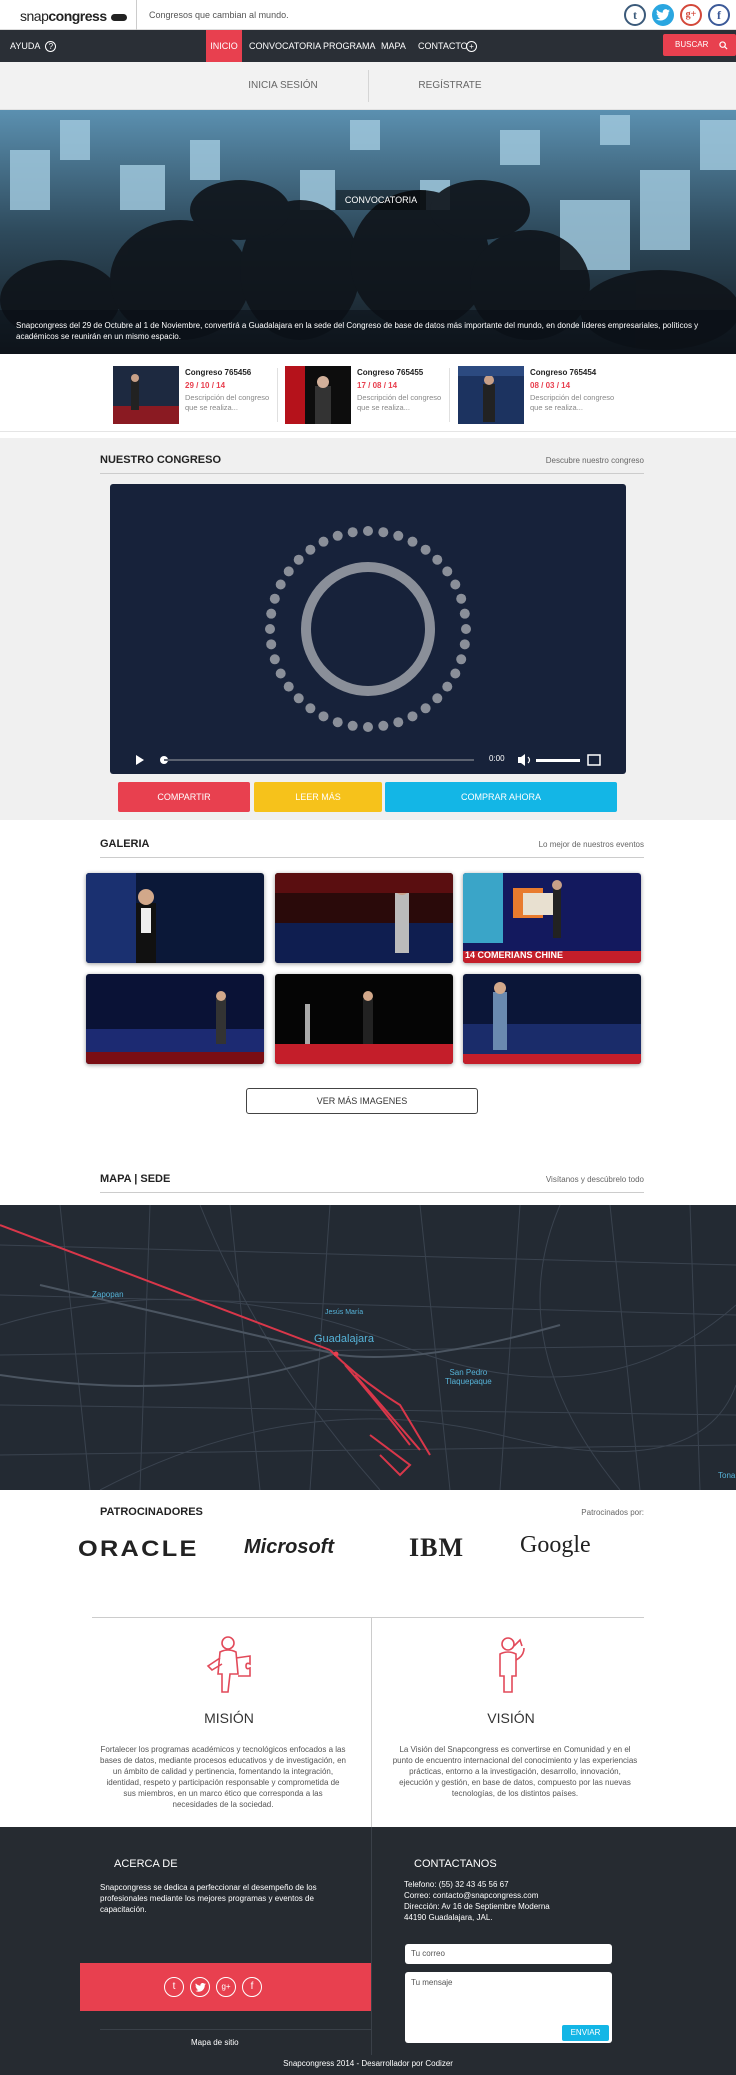  I want to click on search-button: BUSCAR, so click(699, 45).